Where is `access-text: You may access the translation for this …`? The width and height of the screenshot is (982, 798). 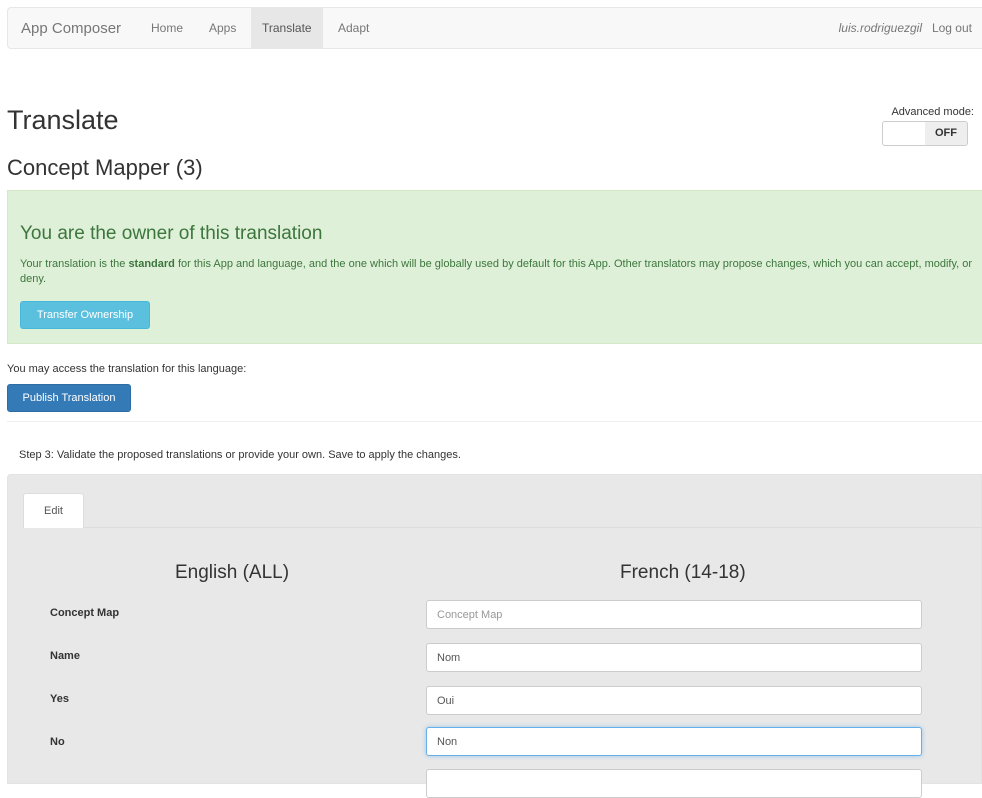 access-text: You may access the translation for this … is located at coordinates (127, 369).